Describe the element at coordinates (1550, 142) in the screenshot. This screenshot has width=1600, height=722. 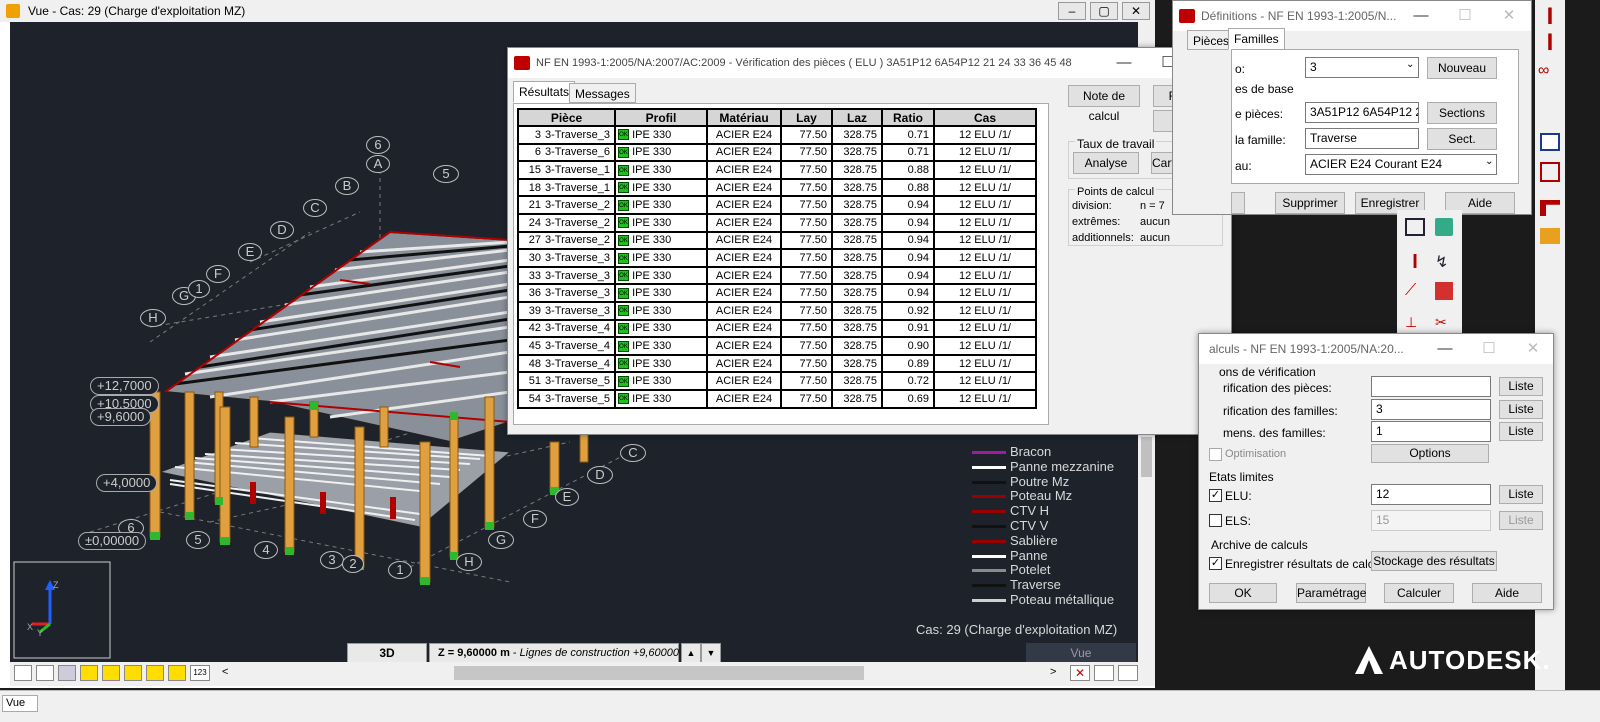
I see `table-icon` at that location.